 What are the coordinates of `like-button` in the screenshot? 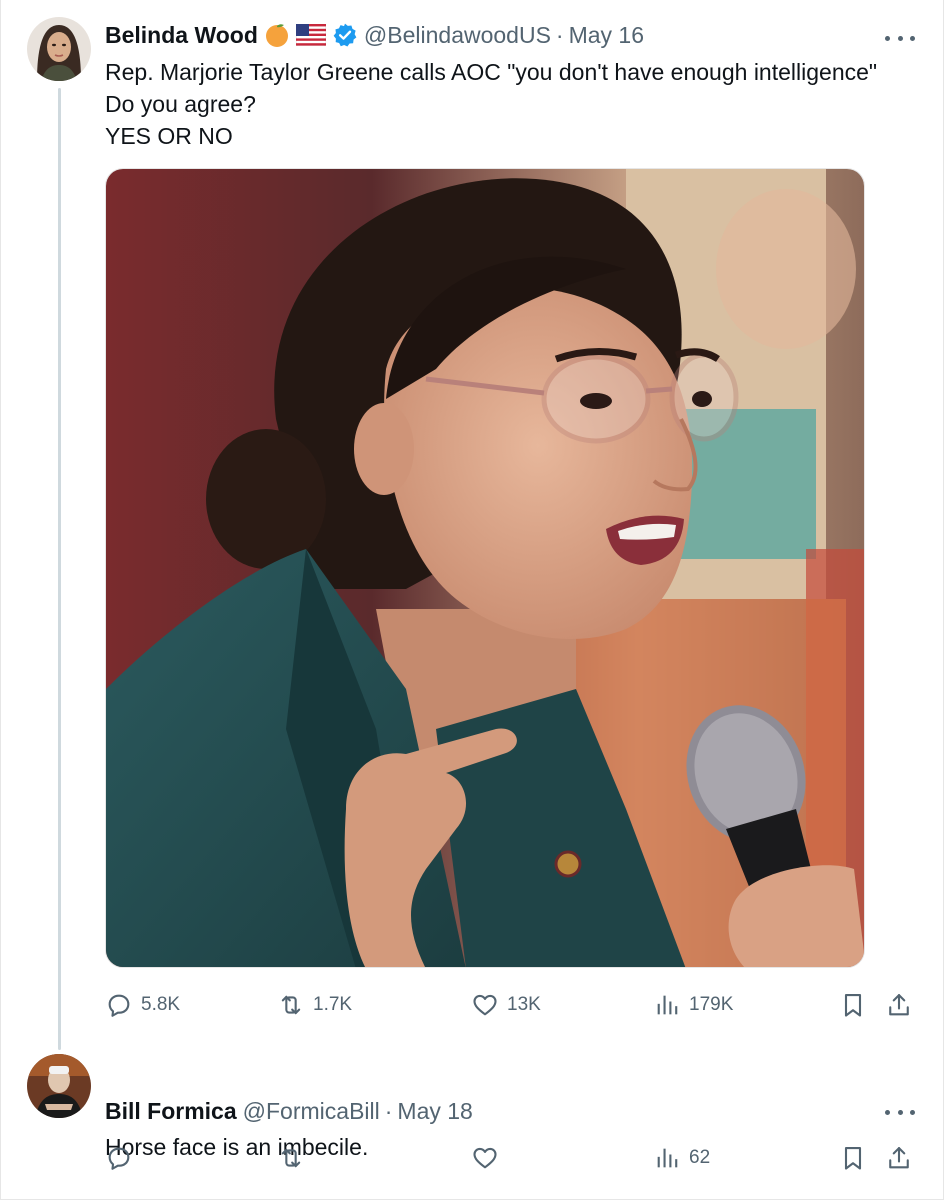 It's located at (485, 1158).